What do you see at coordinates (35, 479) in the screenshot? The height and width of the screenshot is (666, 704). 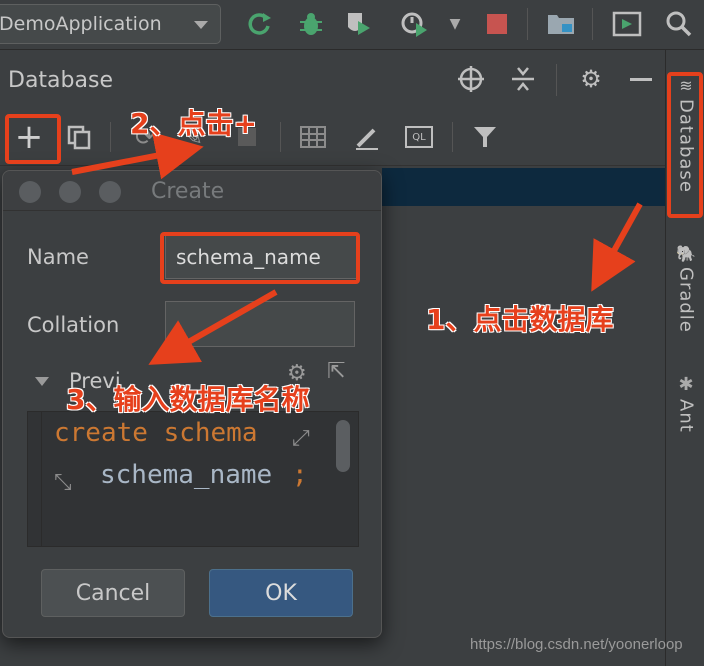 I see `editor-gutter` at bounding box center [35, 479].